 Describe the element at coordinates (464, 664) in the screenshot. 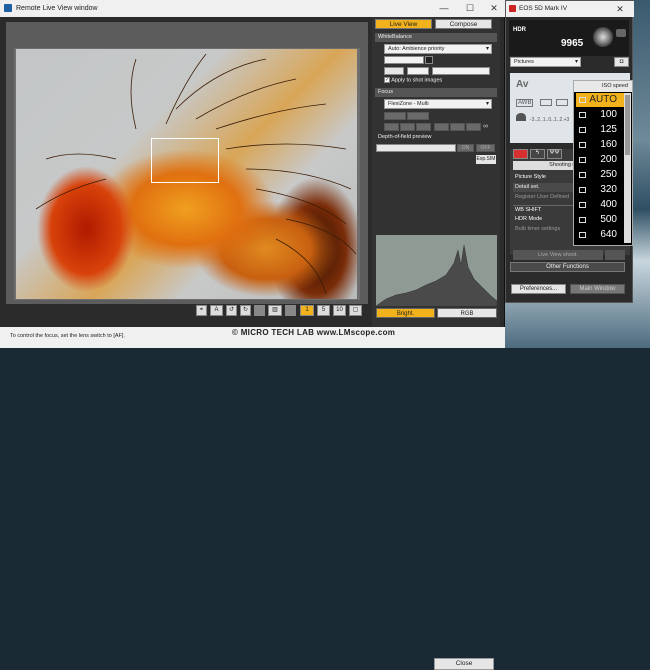

I see `close-button: Close` at that location.